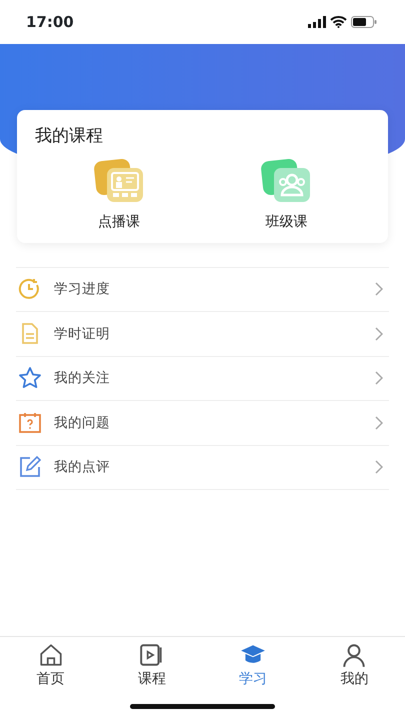  What do you see at coordinates (202, 334) in the screenshot?
I see `menu-item: 学时证明` at bounding box center [202, 334].